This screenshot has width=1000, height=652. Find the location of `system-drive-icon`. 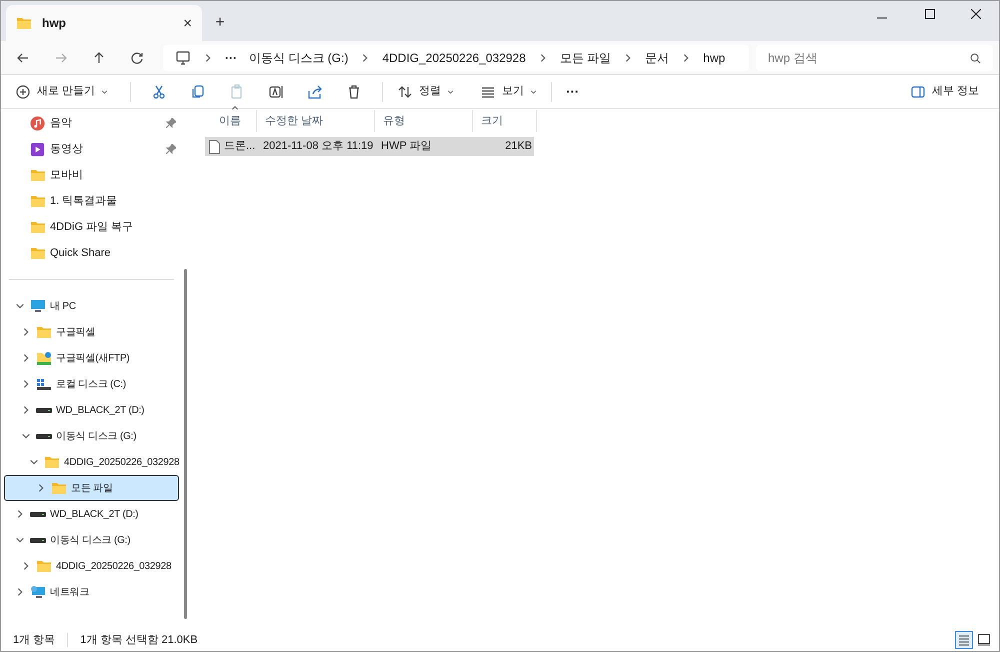

system-drive-icon is located at coordinates (44, 384).